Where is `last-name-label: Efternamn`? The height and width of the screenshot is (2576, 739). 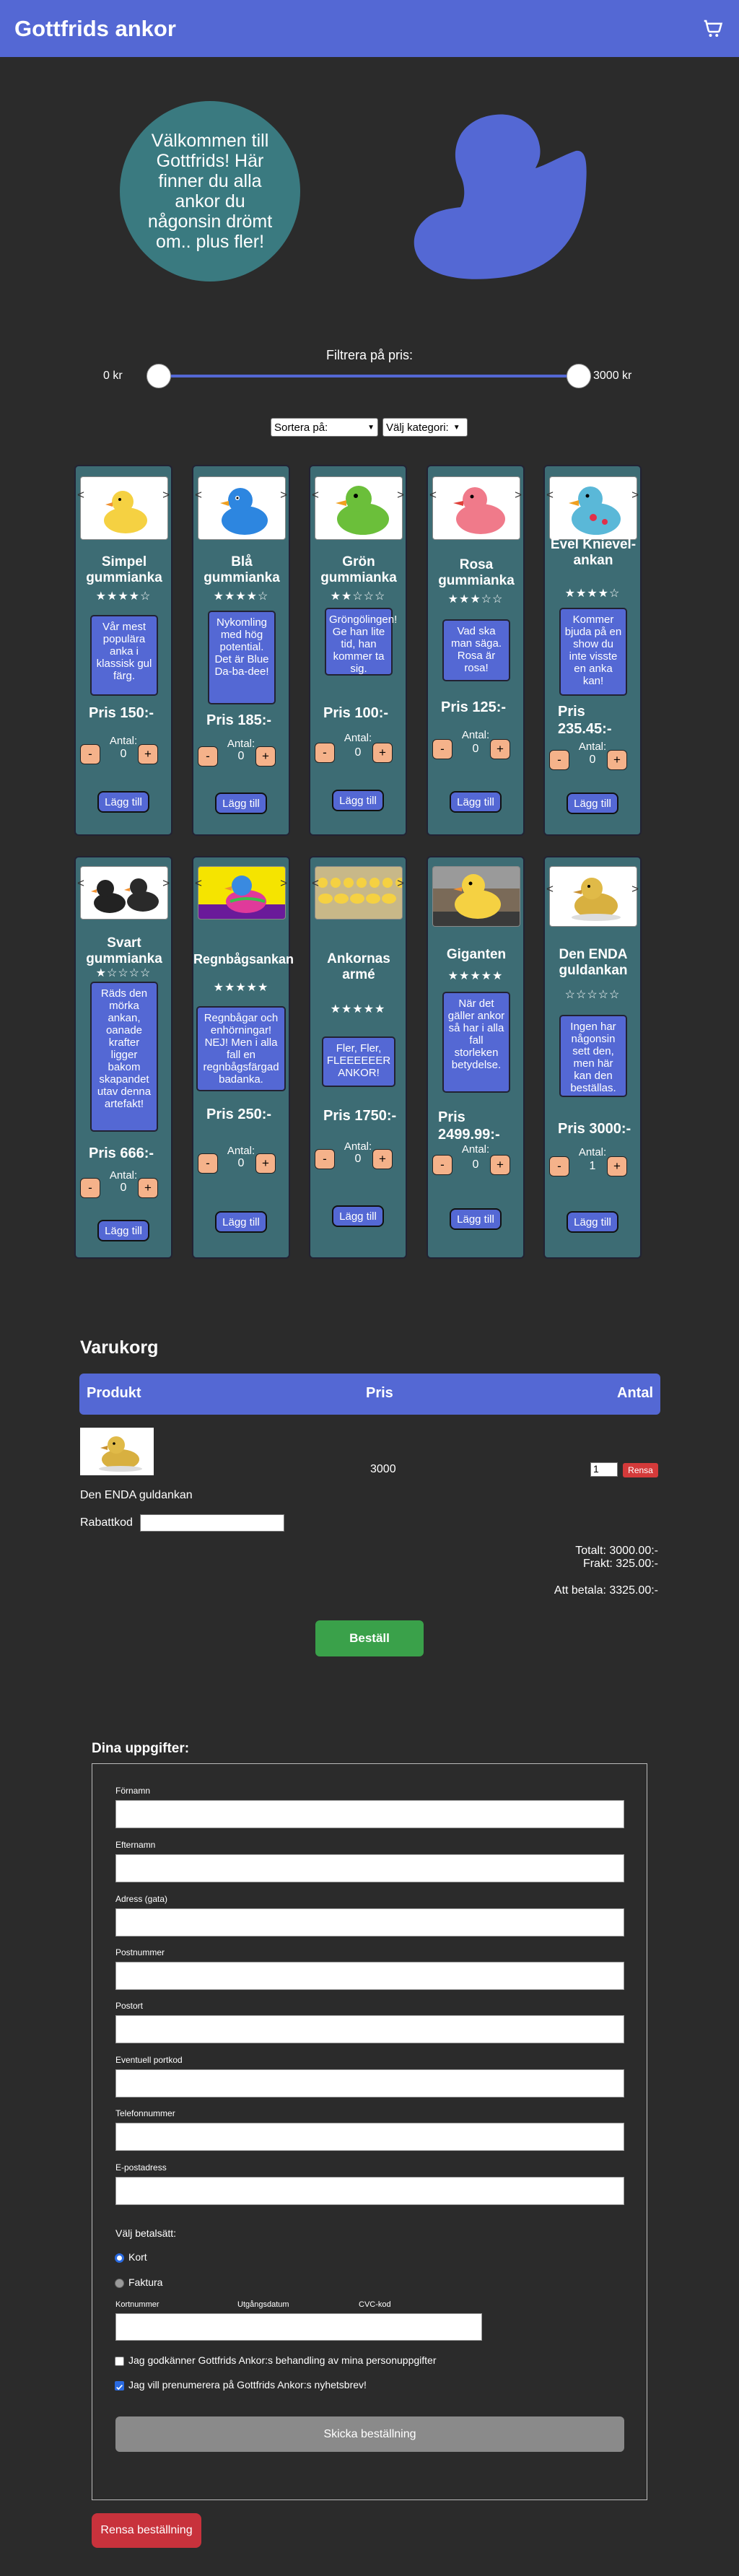
last-name-label: Efternamn is located at coordinates (136, 1845).